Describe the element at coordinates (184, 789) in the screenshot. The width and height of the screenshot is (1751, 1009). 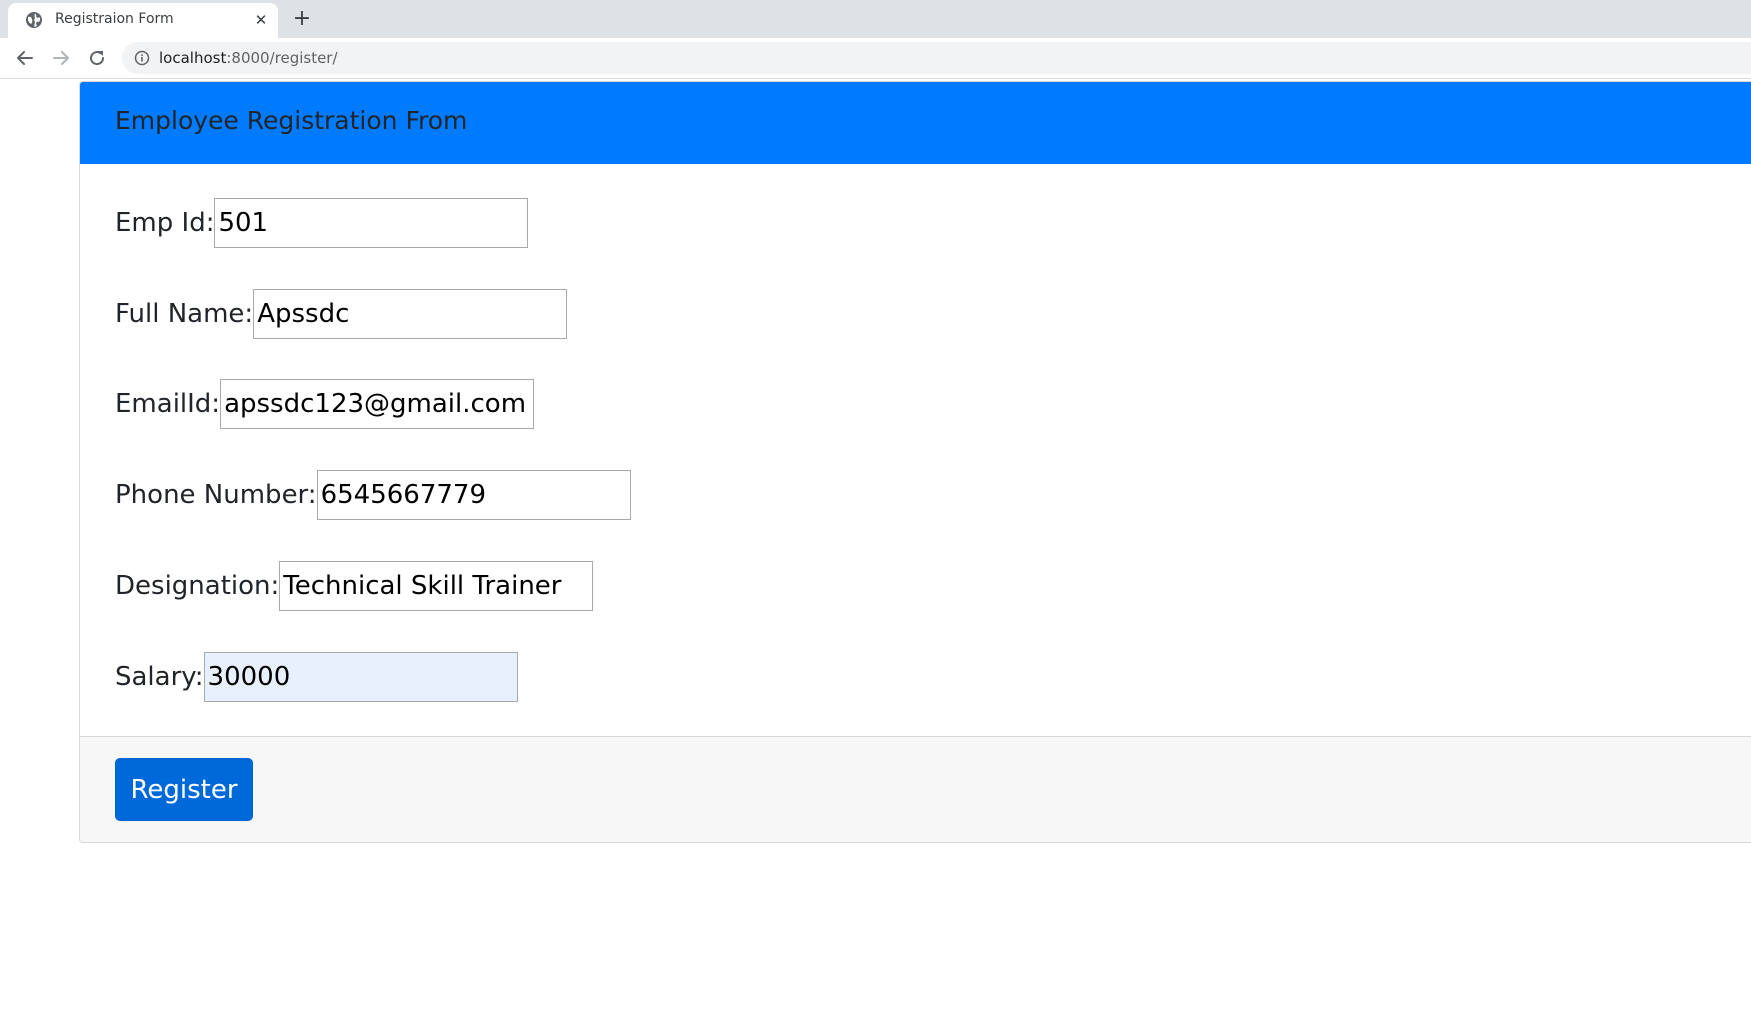
I see `register-button: Register` at that location.